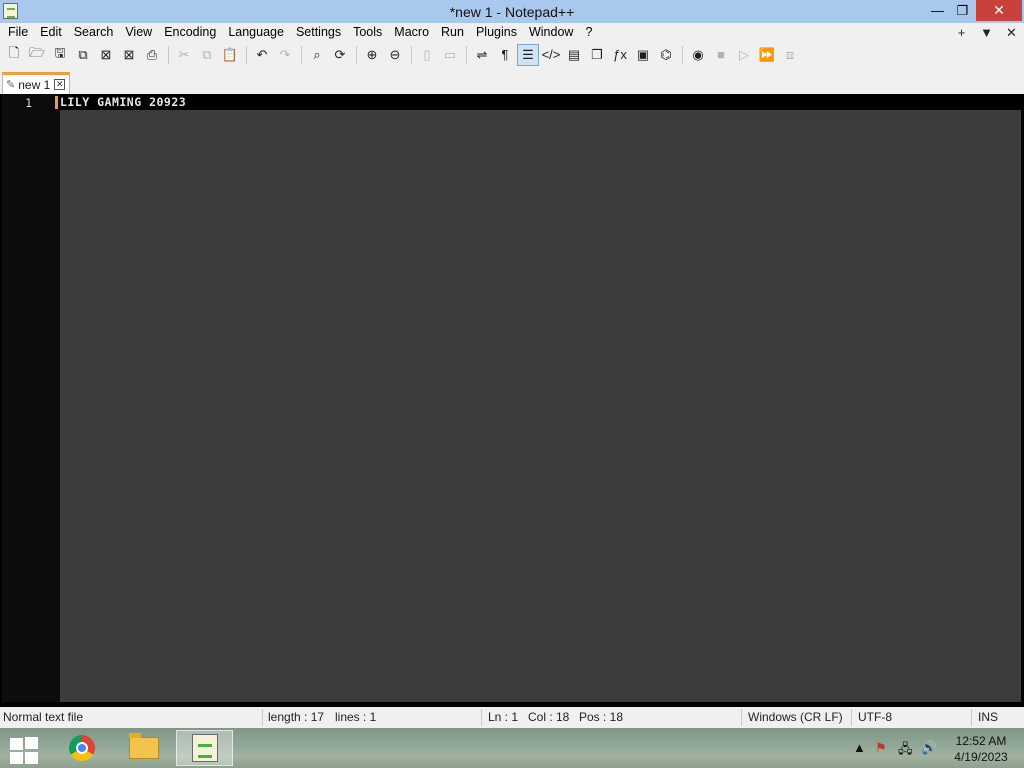 This screenshot has height=768, width=1024. I want to click on stop-macro-icon: ■, so click(721, 55).